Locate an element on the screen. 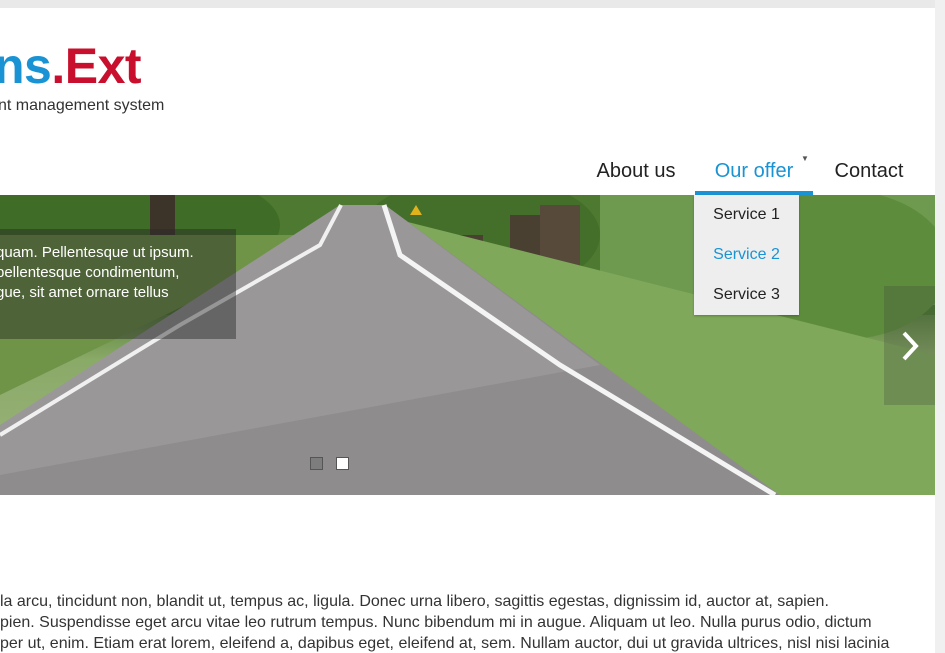 This screenshot has height=653, width=945. dropdown-caret-icon: ▼ is located at coordinates (805, 158).